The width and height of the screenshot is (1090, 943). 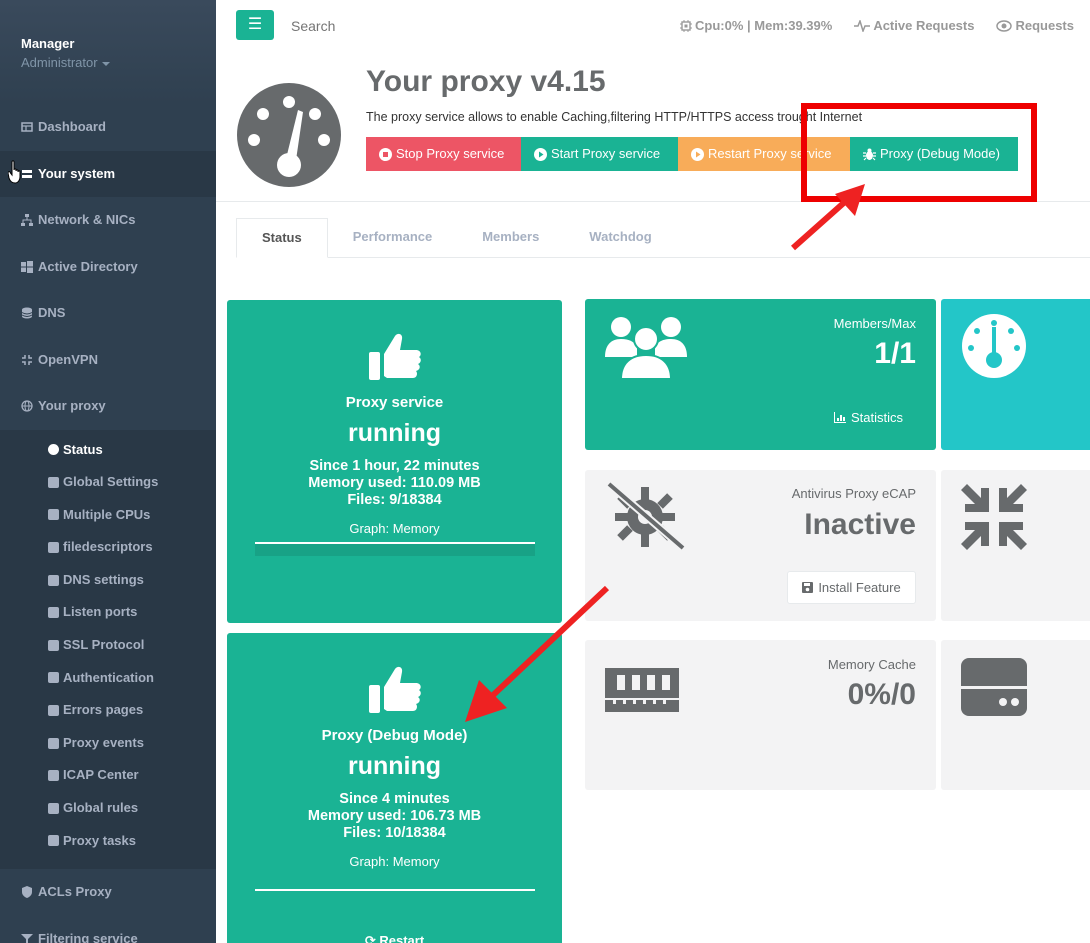 I want to click on eye-icon, so click(x=1004, y=25).